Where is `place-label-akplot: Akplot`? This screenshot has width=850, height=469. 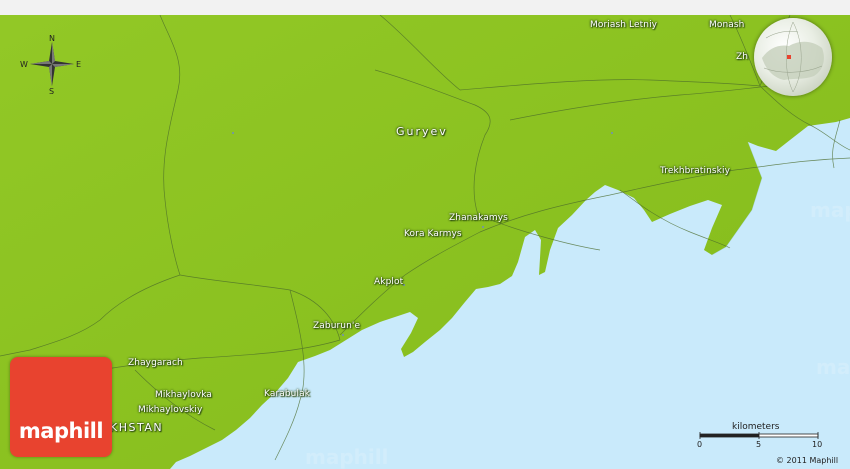
place-label-akplot: Akplot is located at coordinates (388, 282).